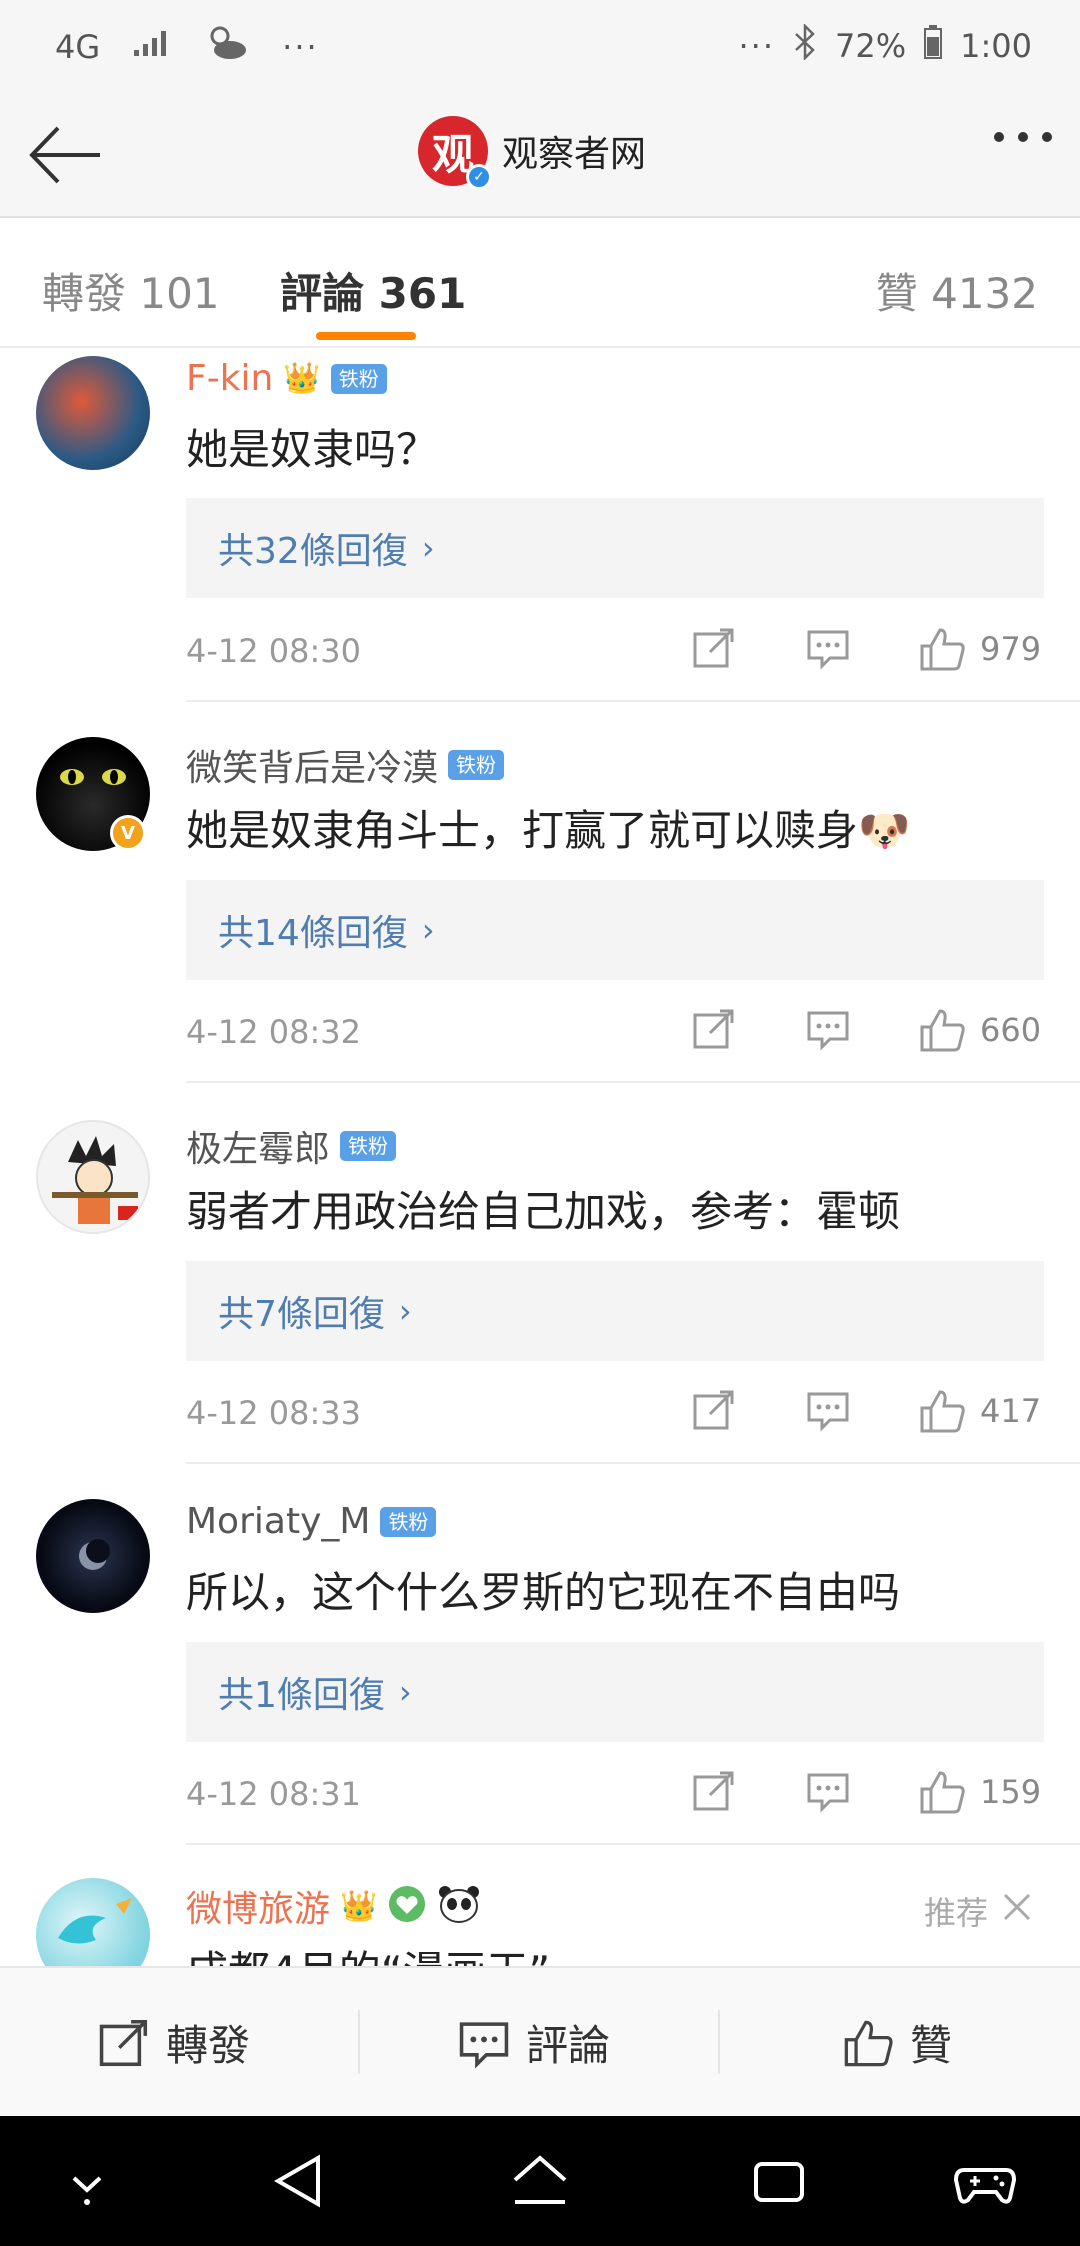  What do you see at coordinates (373, 290) in the screenshot?
I see `tab-comments: 評論 361` at bounding box center [373, 290].